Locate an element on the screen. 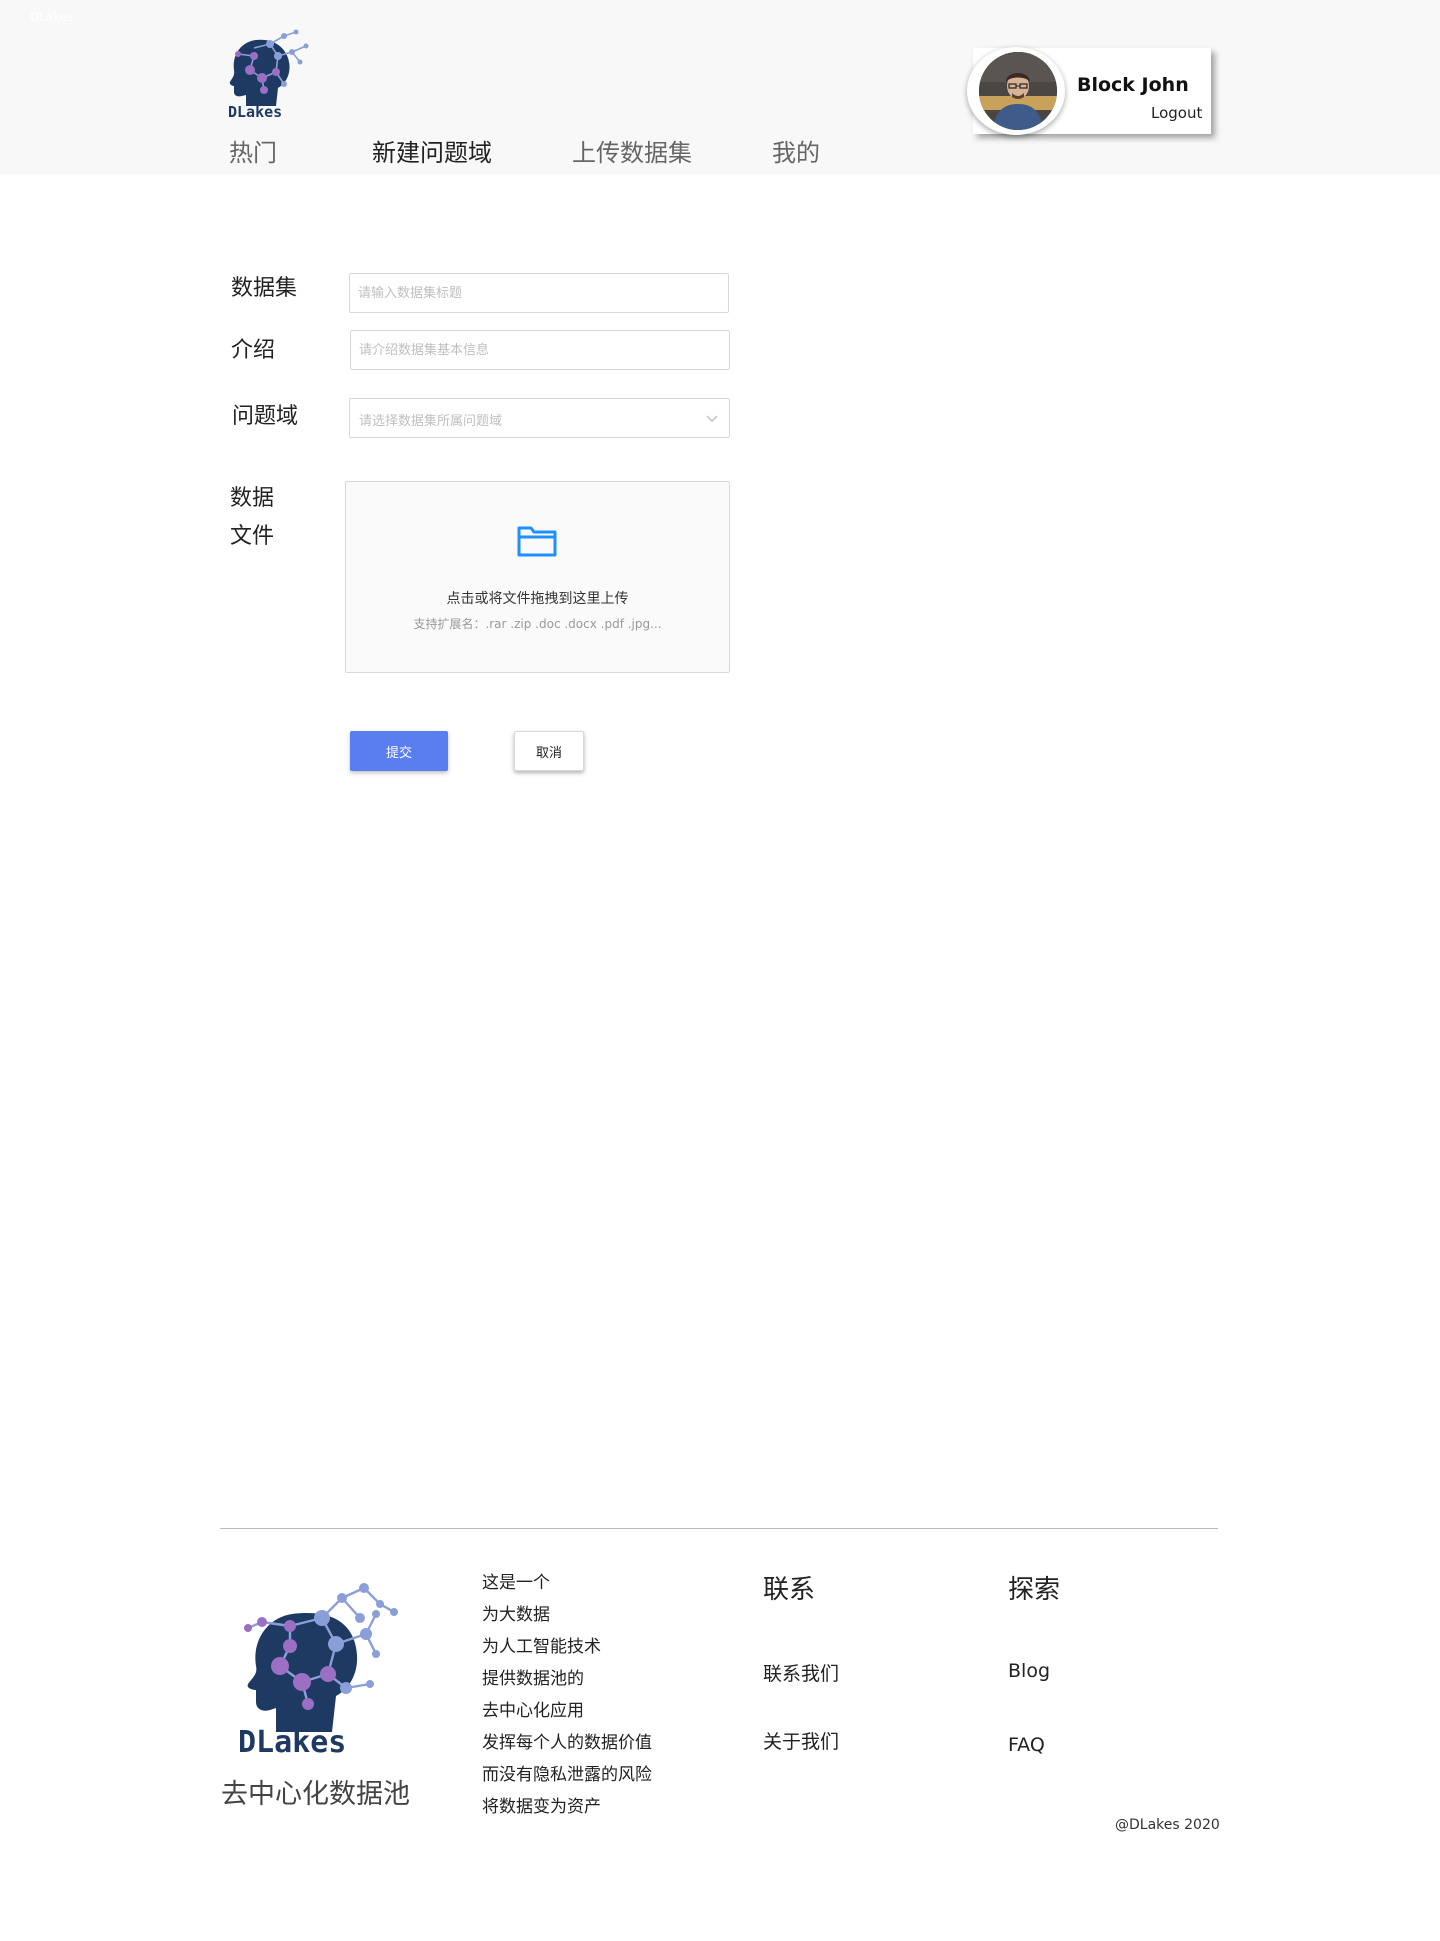  logo-text: DLakes is located at coordinates (255, 110).